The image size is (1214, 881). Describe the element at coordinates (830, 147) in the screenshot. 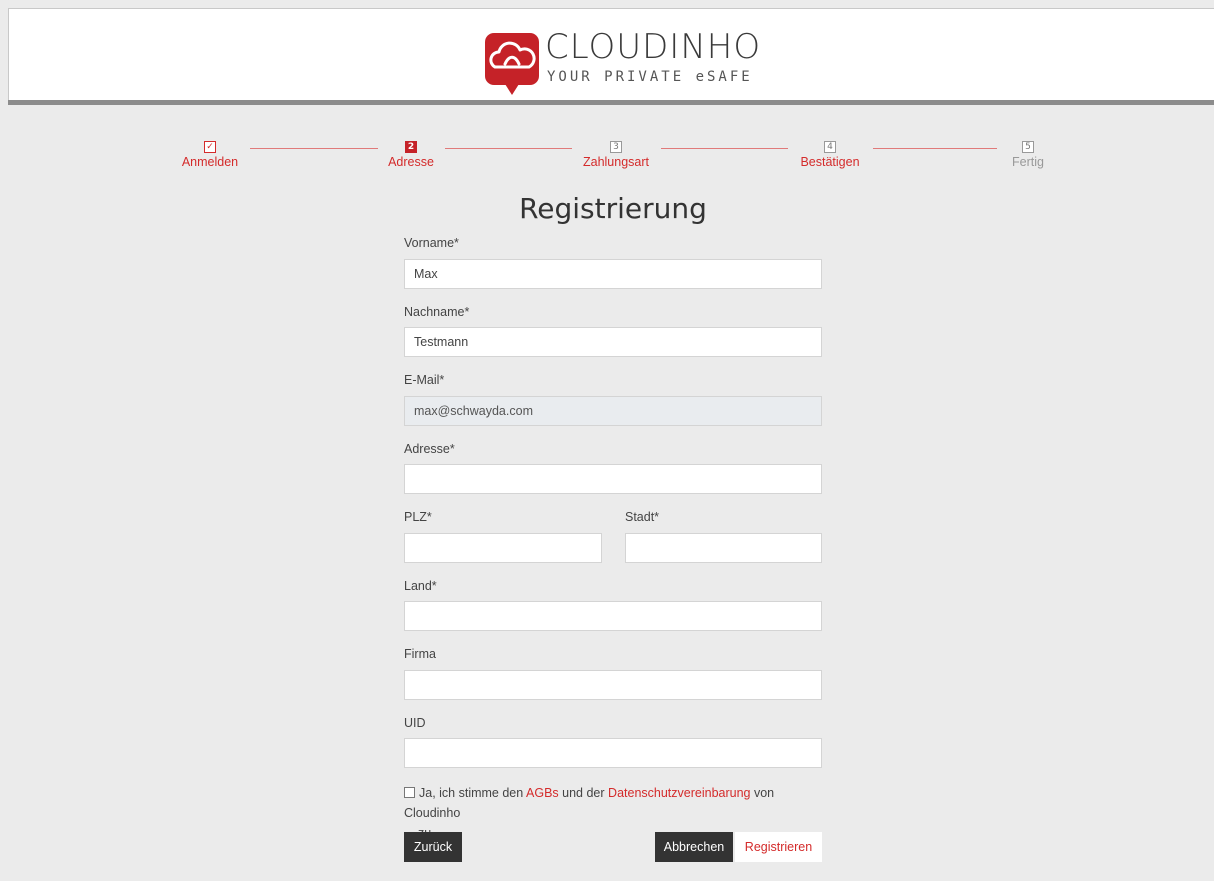

I see `step-number: 4` at that location.